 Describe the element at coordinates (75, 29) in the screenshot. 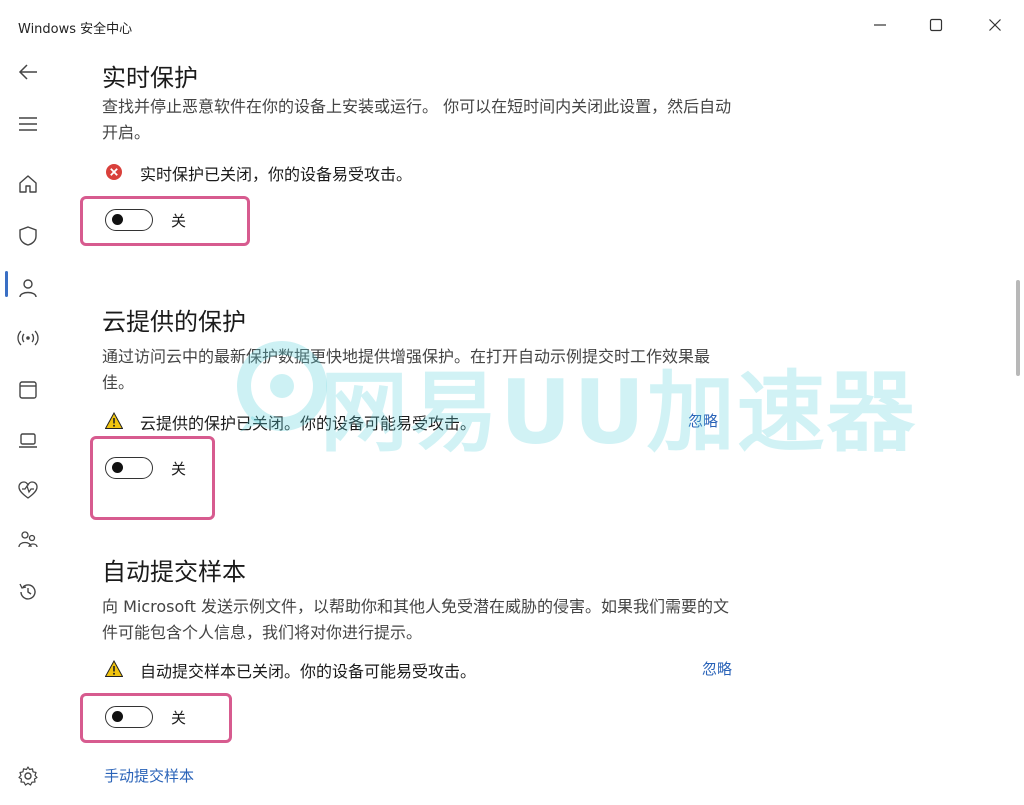

I see `window-title: Windows 安全中心` at that location.